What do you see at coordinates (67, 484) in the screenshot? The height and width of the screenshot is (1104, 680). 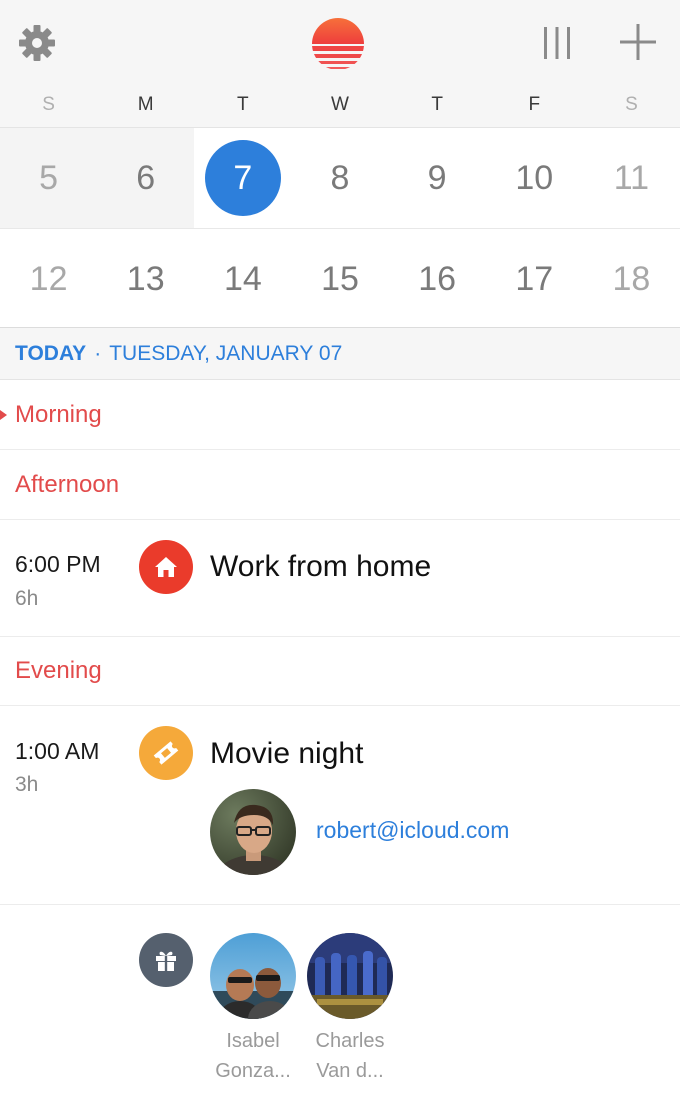 I see `section-label: Afternoon` at bounding box center [67, 484].